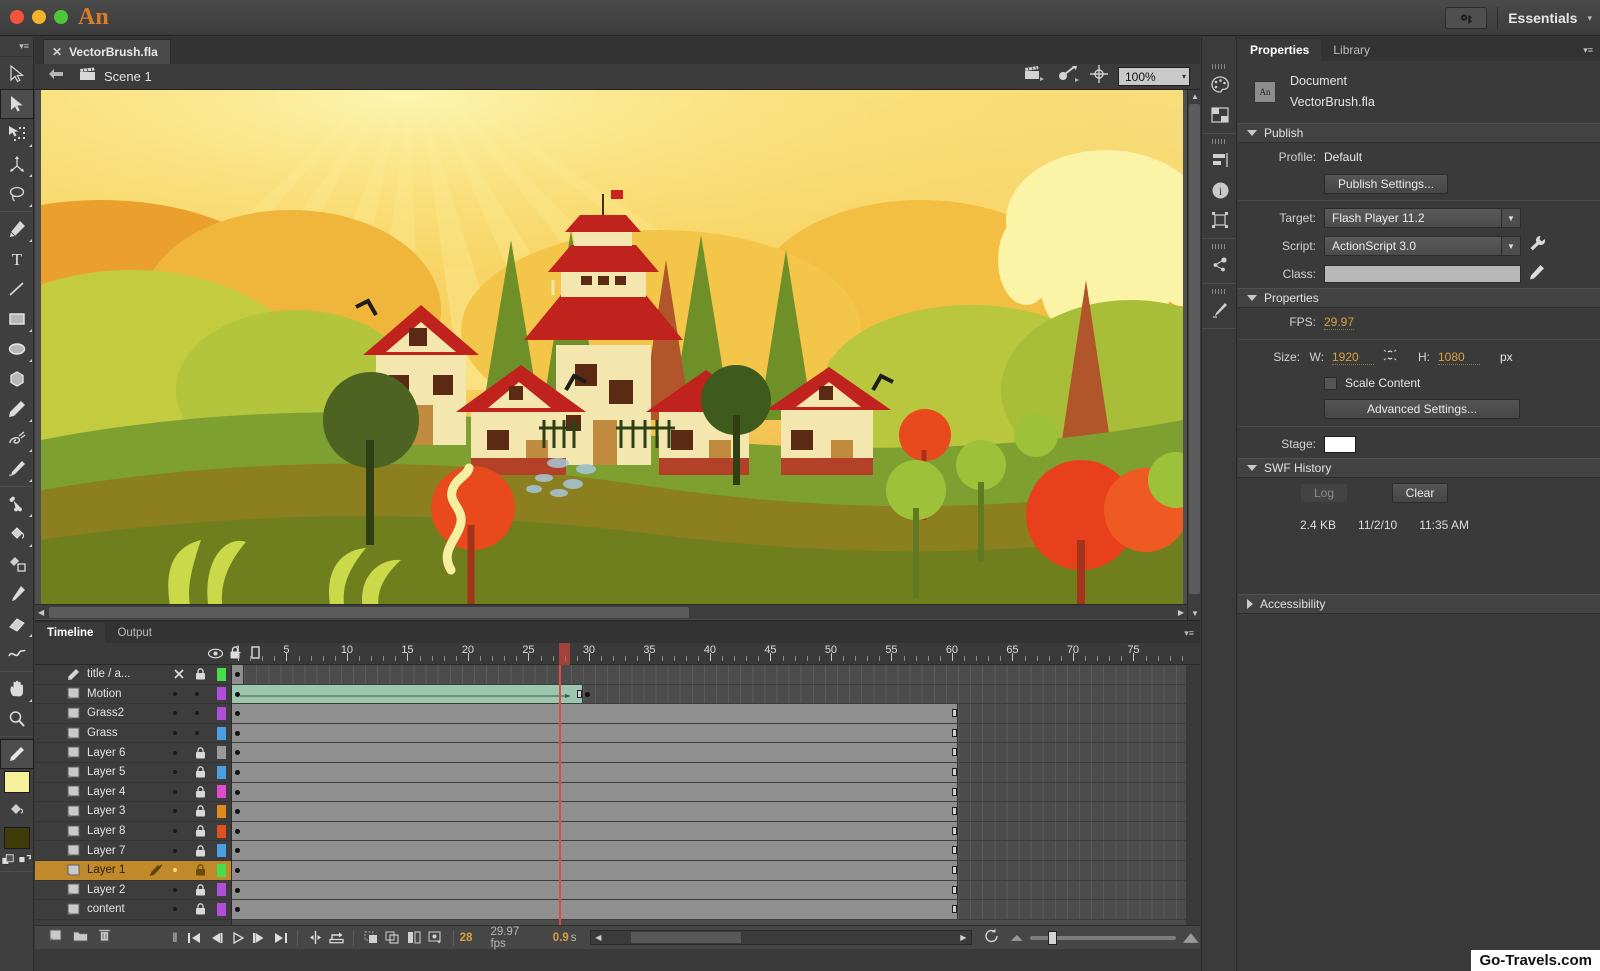  I want to click on trash-icon, so click(104, 937).